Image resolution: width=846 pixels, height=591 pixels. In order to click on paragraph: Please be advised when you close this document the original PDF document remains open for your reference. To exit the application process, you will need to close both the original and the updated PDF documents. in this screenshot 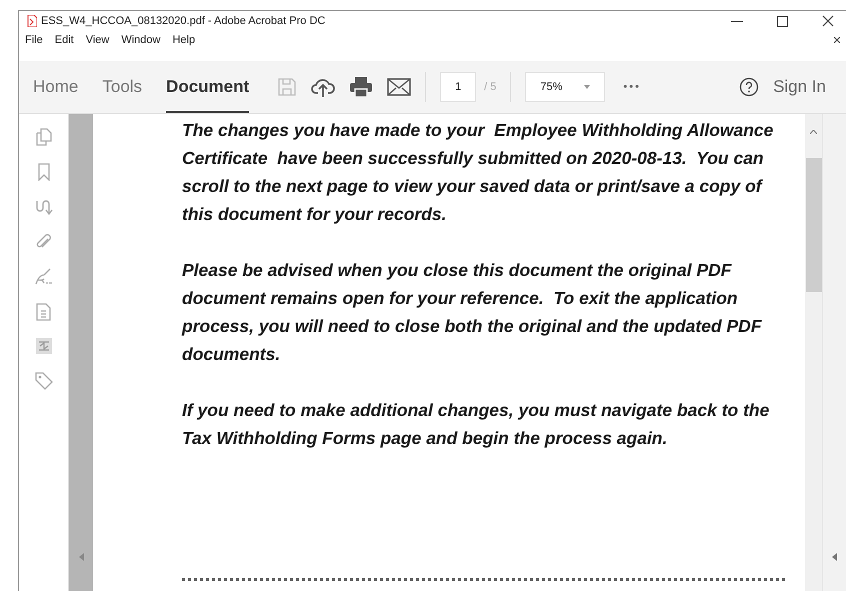, I will do `click(472, 312)`.